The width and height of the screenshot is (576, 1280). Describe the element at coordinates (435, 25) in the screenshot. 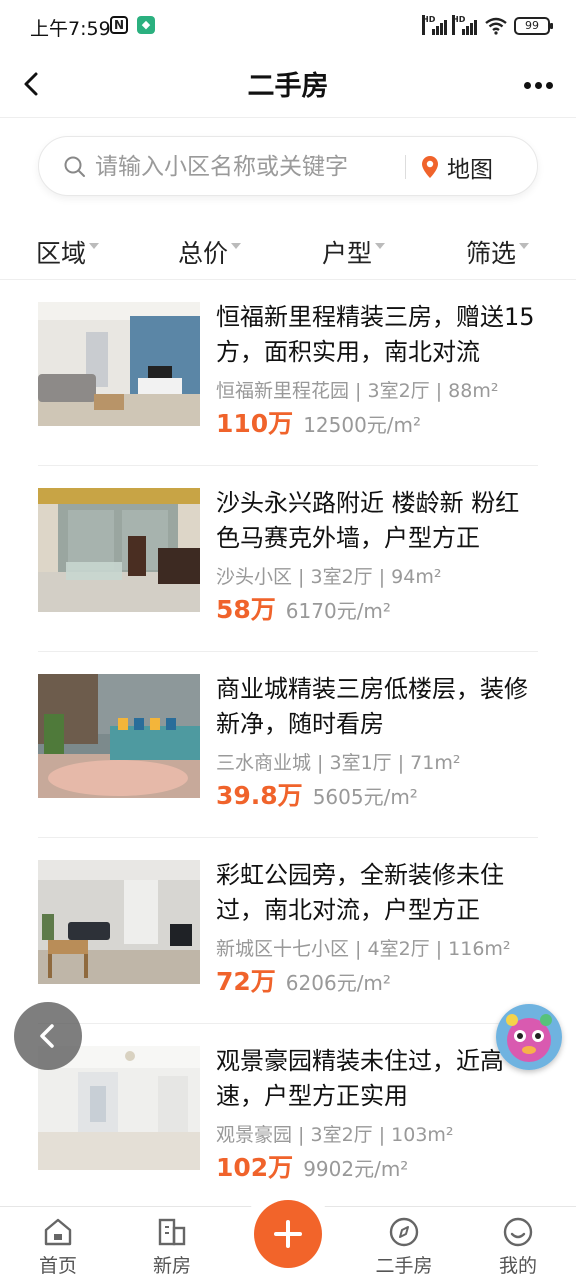

I see `signal-icon: HD` at that location.